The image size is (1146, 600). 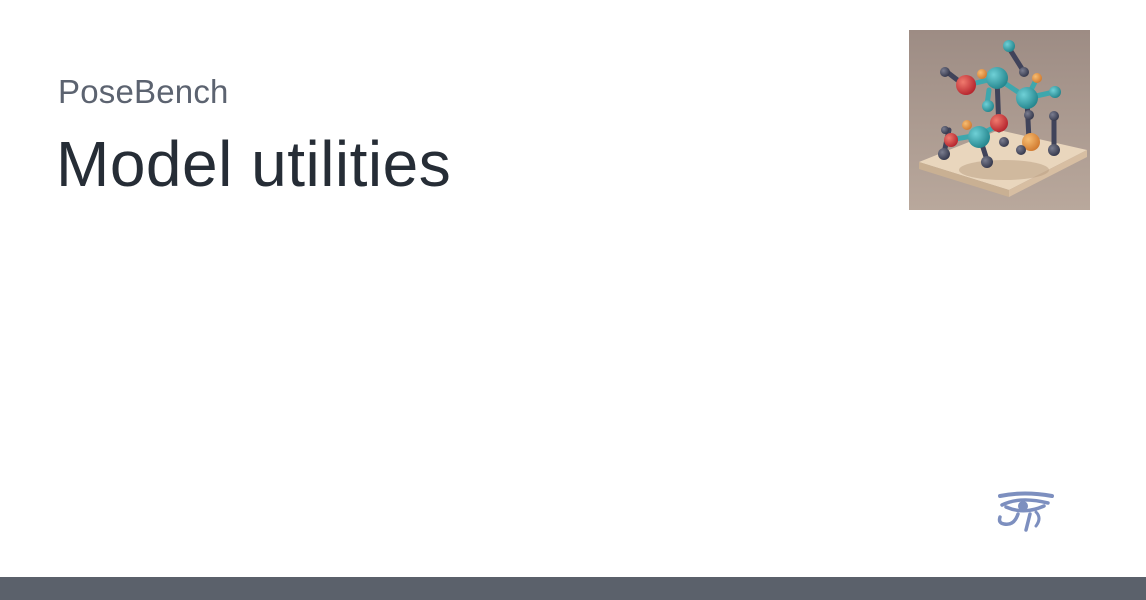 What do you see at coordinates (1025, 511) in the screenshot?
I see `eye-of-horus-icon` at bounding box center [1025, 511].